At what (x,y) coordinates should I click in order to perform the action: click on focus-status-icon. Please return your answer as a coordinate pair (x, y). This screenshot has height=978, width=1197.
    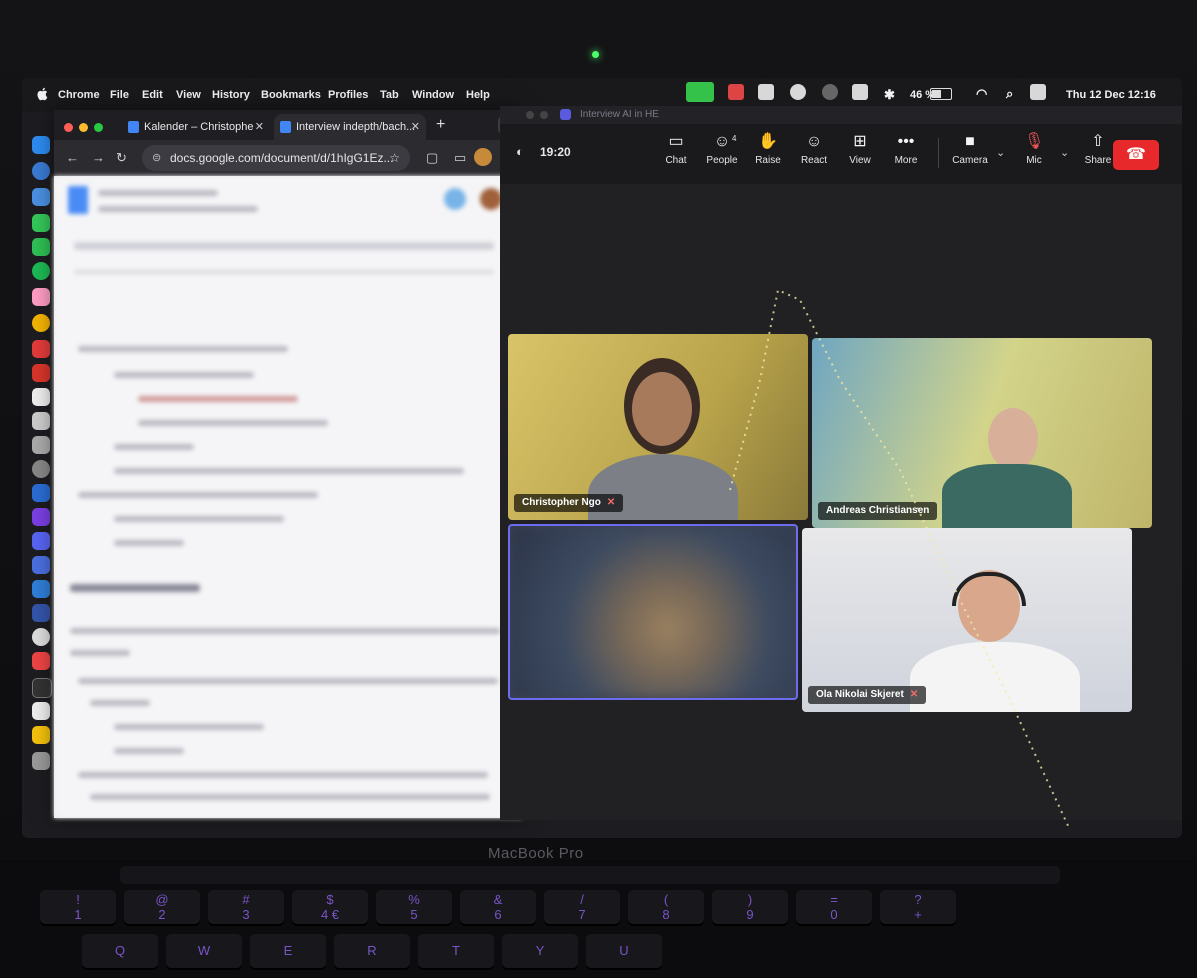
    Looking at the image, I should click on (798, 92).